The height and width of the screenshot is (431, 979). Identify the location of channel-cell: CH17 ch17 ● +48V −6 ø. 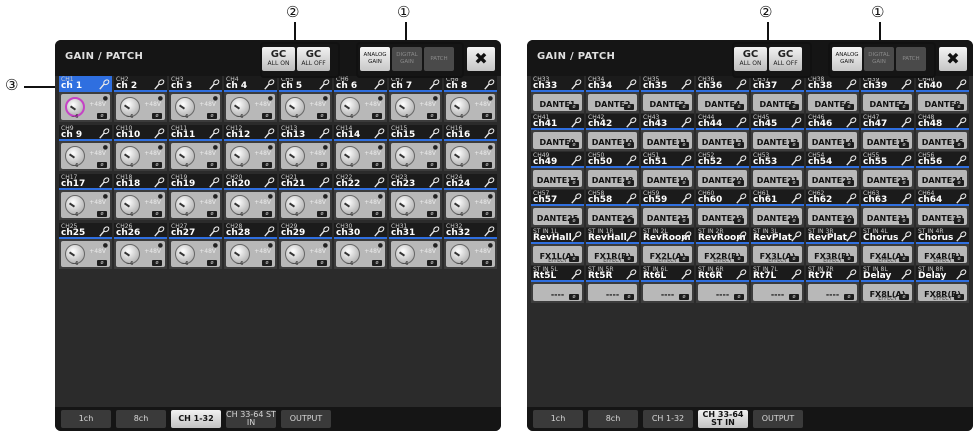
(85, 197).